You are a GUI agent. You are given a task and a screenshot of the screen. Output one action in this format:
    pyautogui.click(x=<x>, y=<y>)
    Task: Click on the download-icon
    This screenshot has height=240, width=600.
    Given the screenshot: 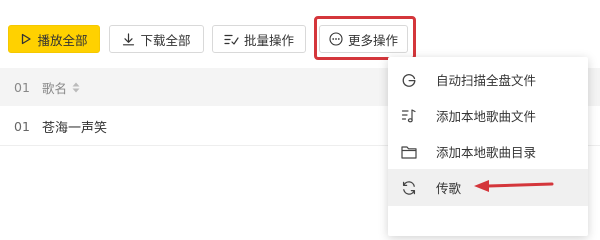 What is the action you would take?
    pyautogui.click(x=128, y=39)
    